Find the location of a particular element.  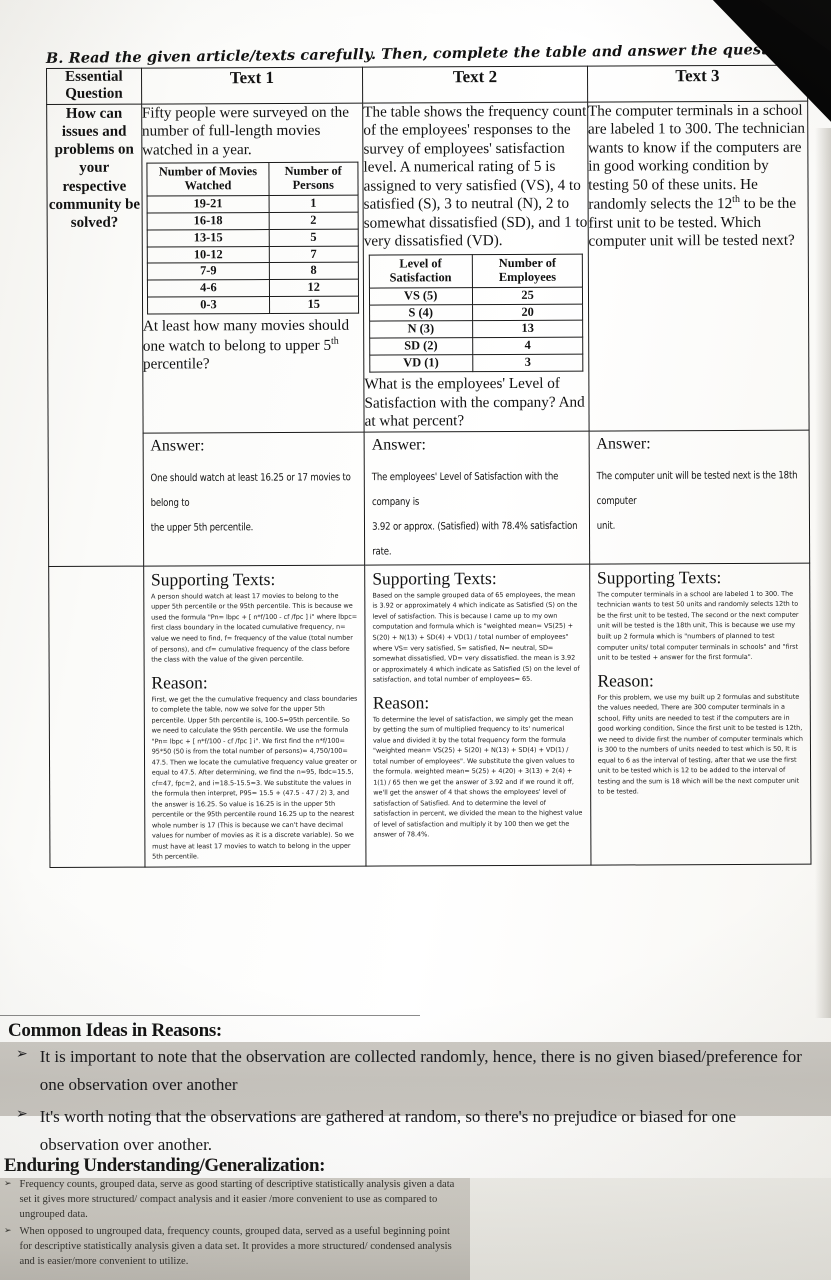

table-row: 4-6 12 is located at coordinates (253, 288).